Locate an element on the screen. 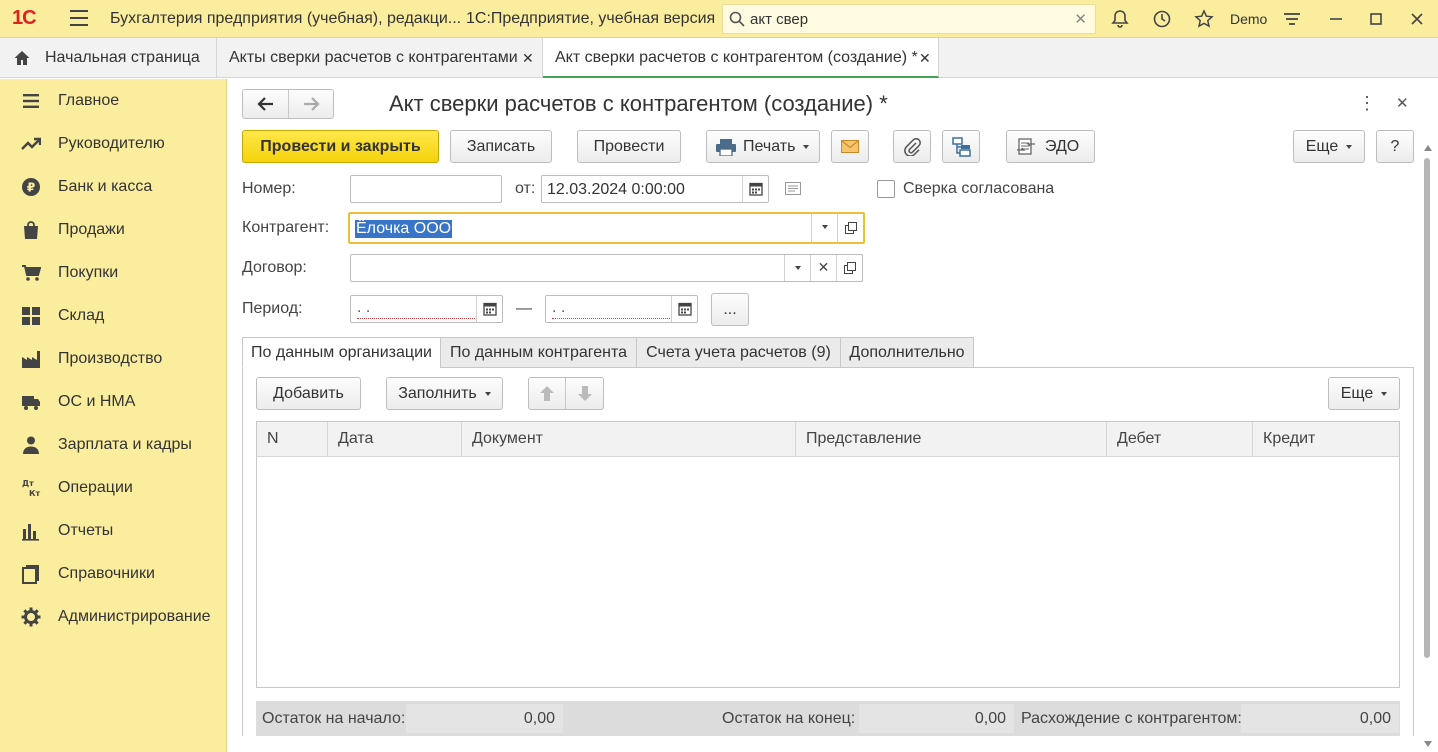  attach-file-button is located at coordinates (912, 146).